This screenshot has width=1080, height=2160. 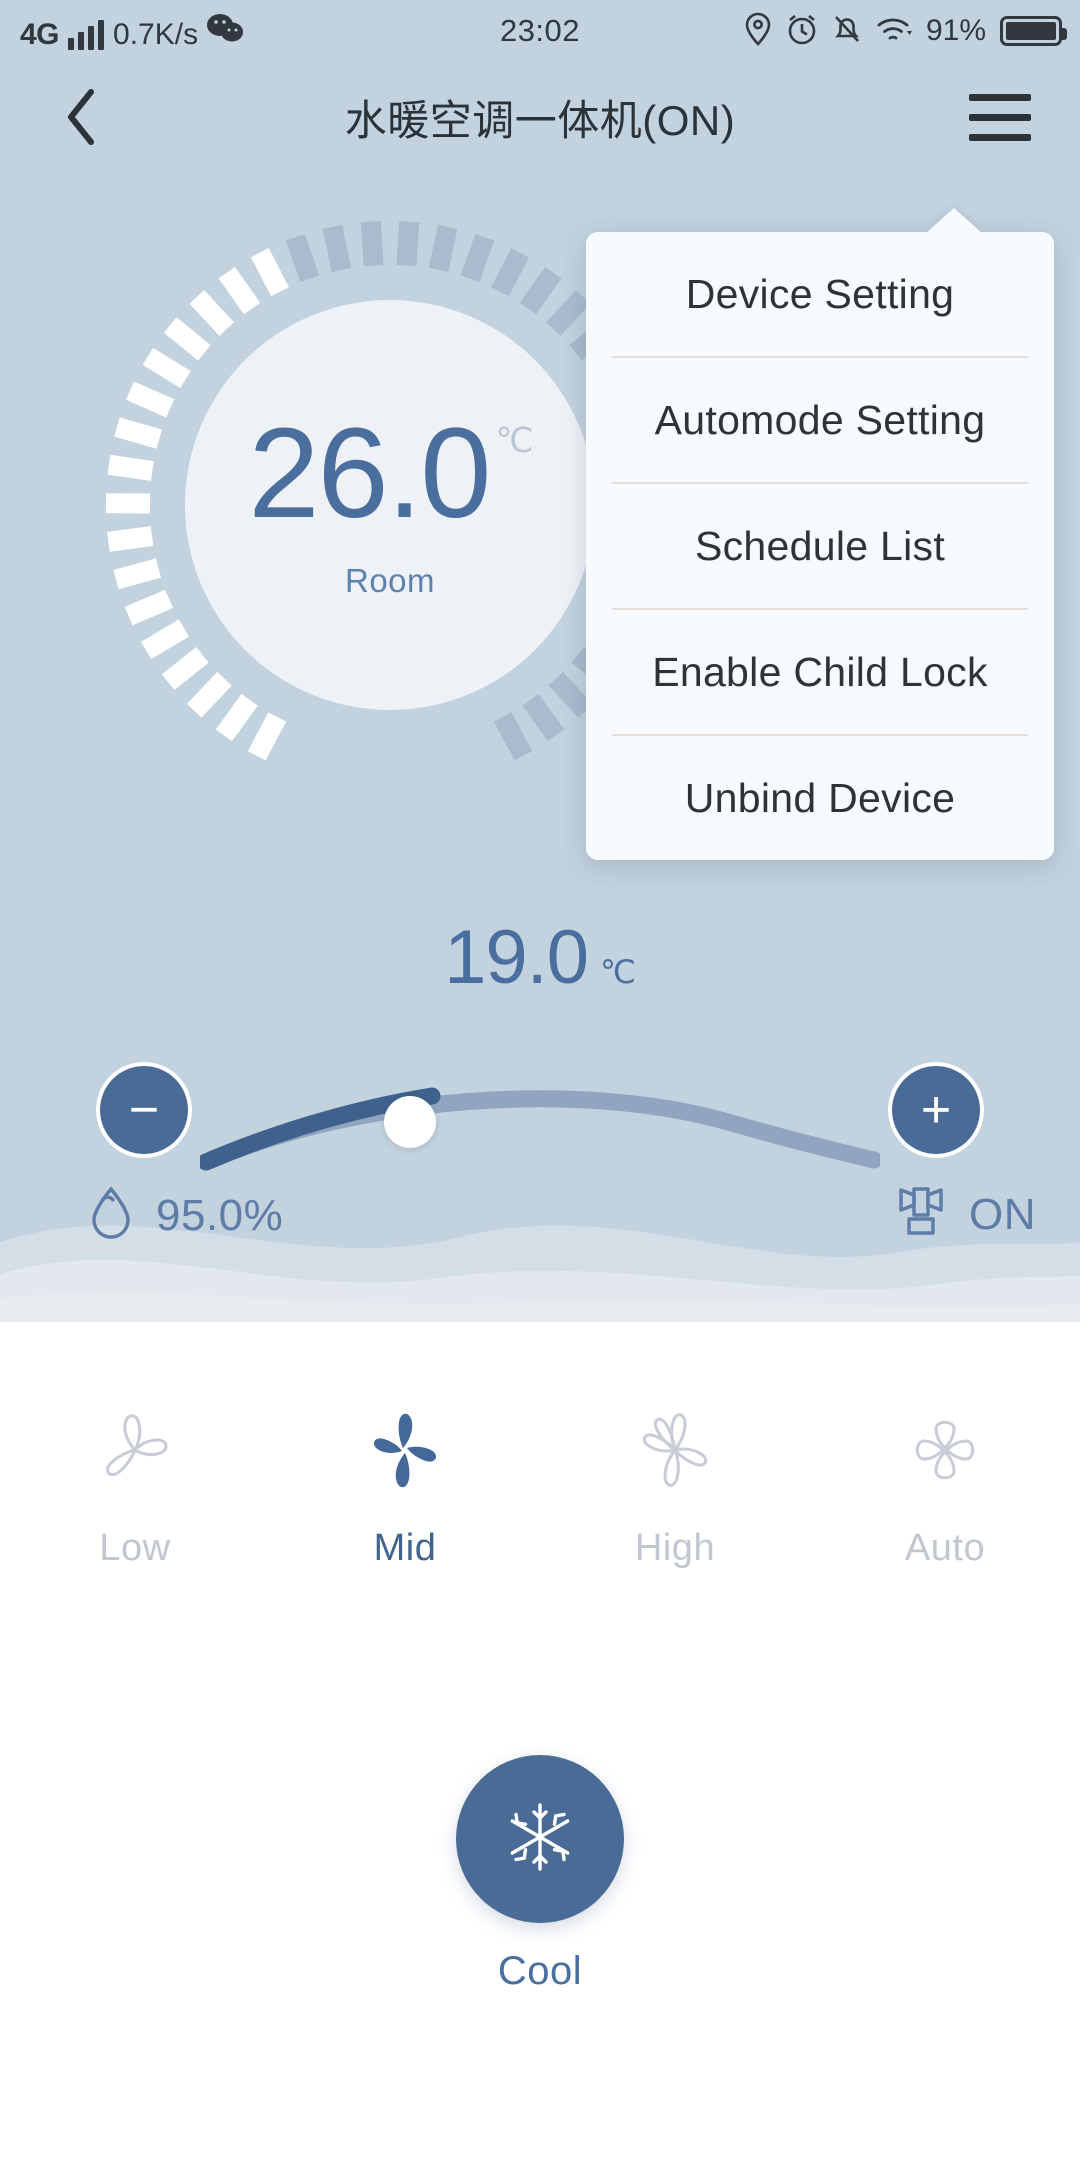 What do you see at coordinates (1033, 31) in the screenshot?
I see `battery-full-icon` at bounding box center [1033, 31].